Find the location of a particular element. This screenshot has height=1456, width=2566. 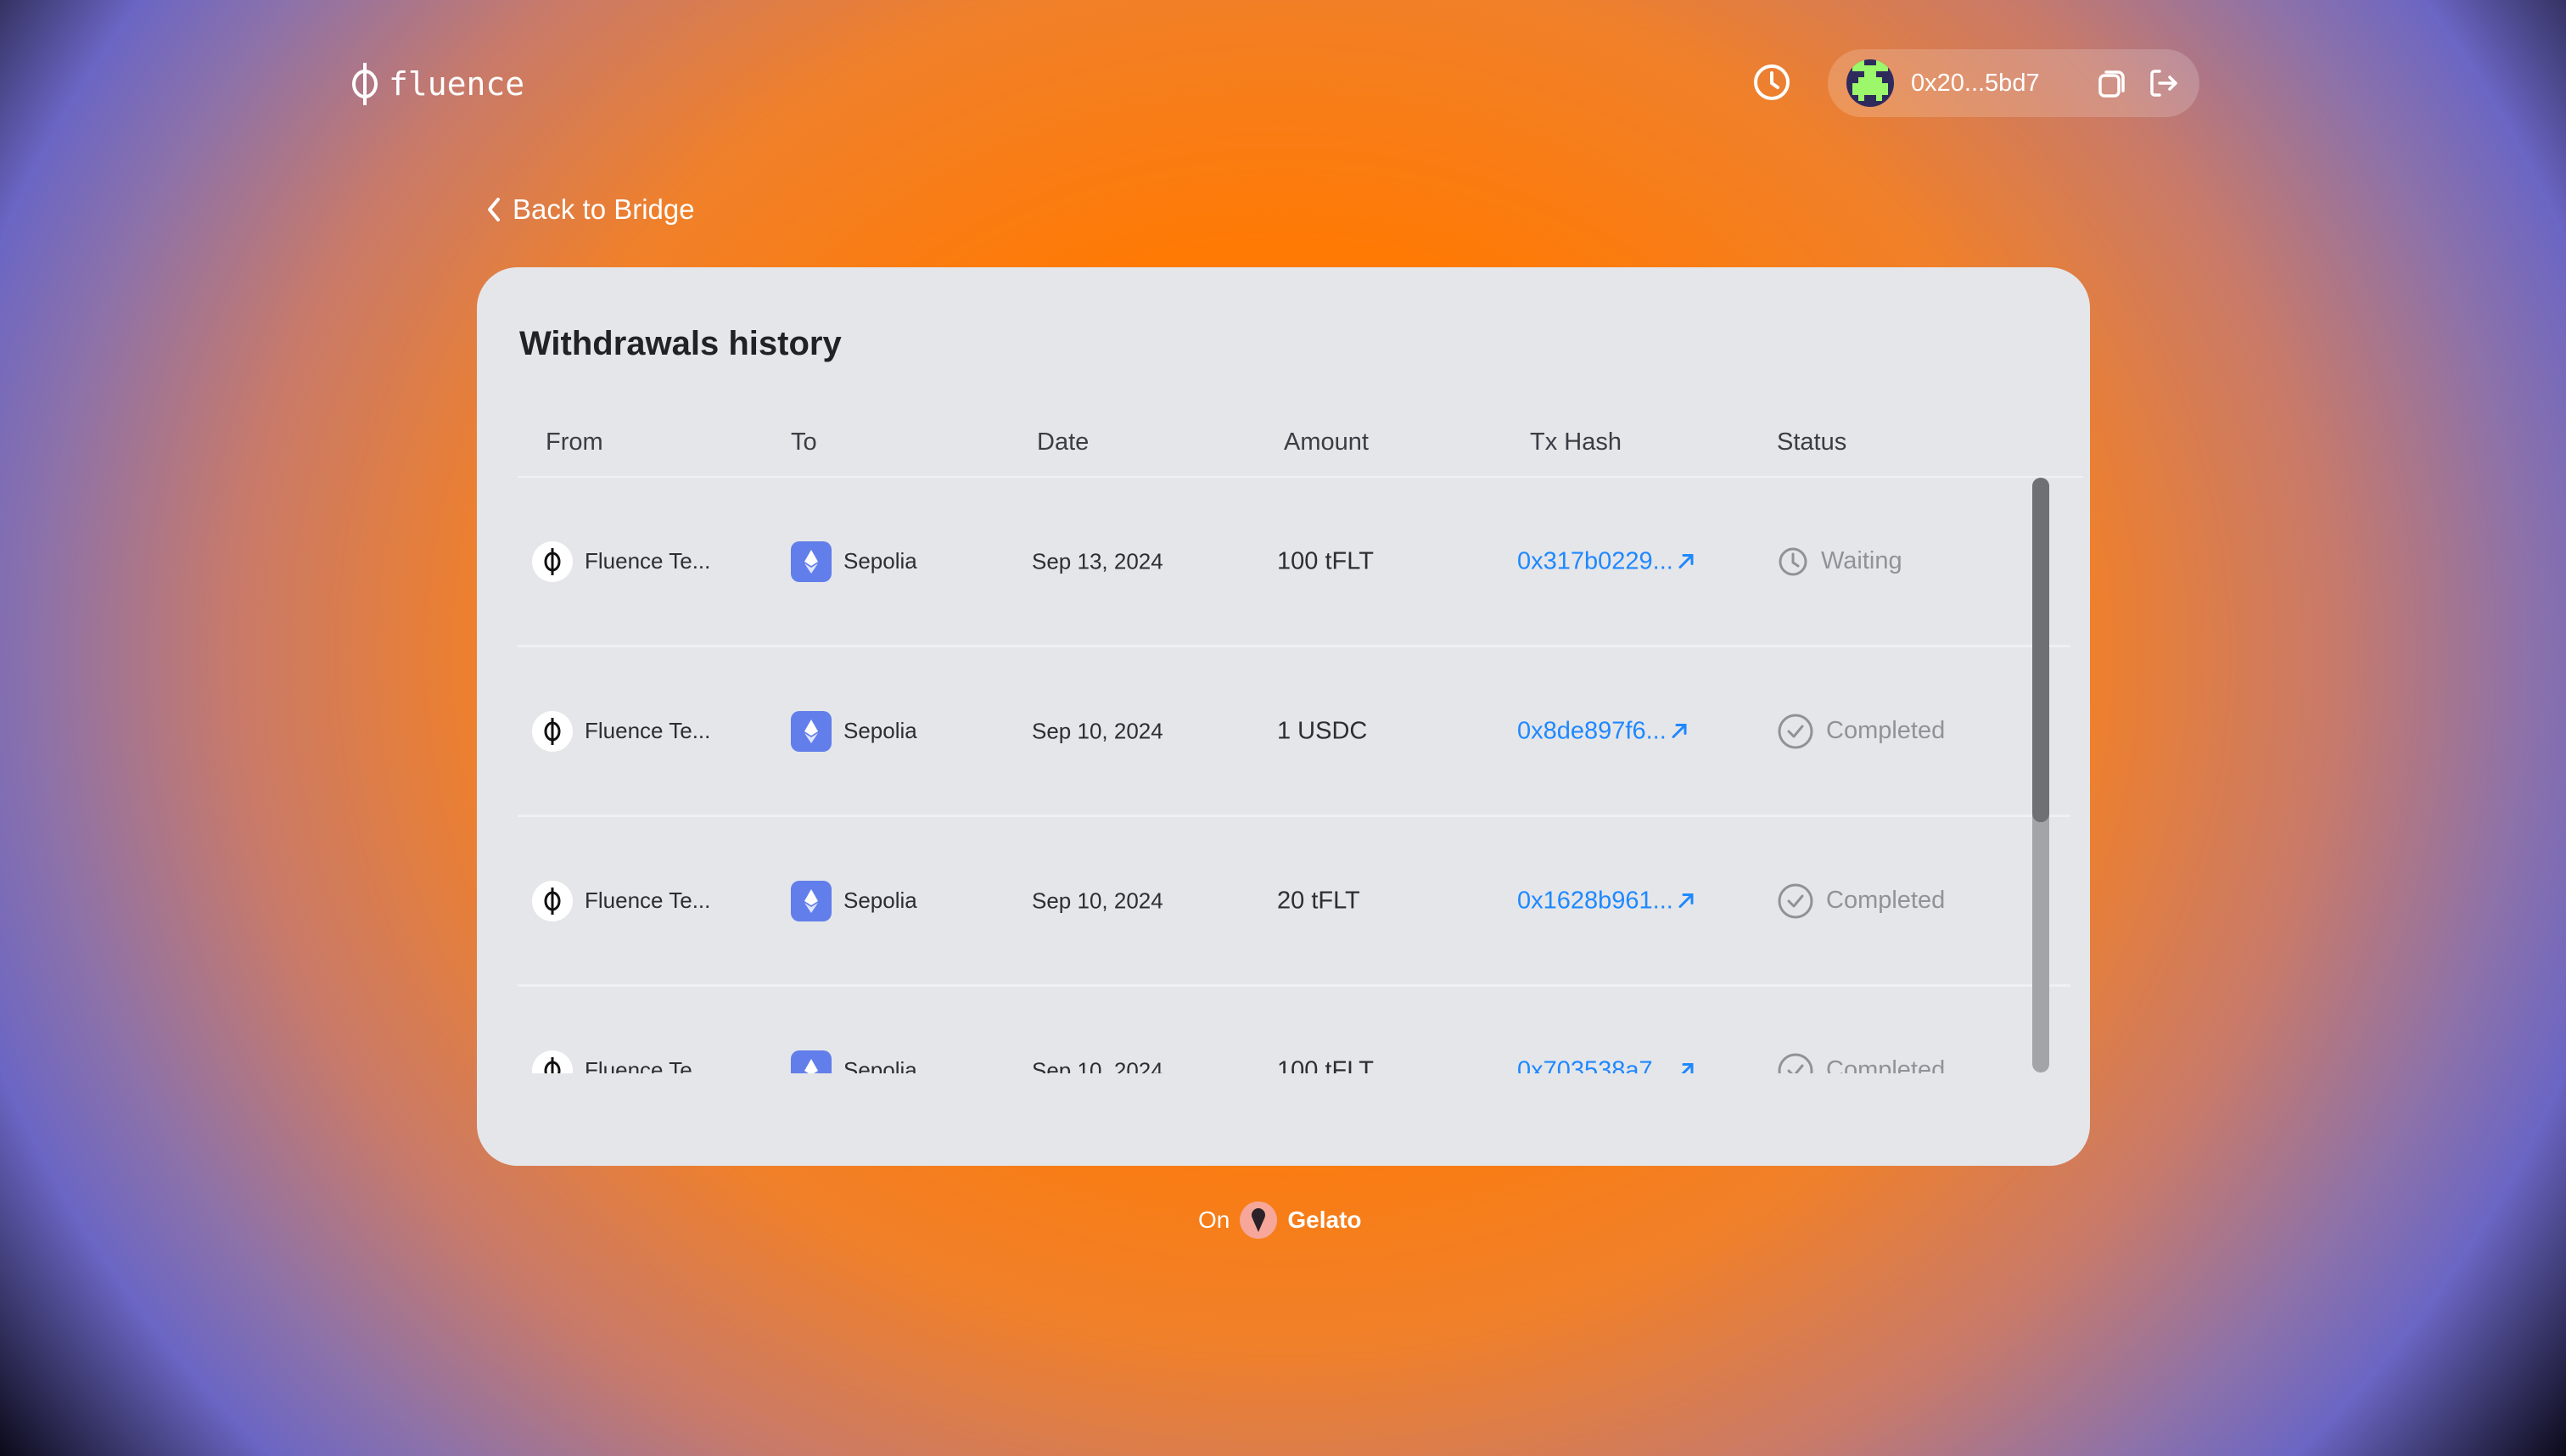

avatar is located at coordinates (1870, 83).